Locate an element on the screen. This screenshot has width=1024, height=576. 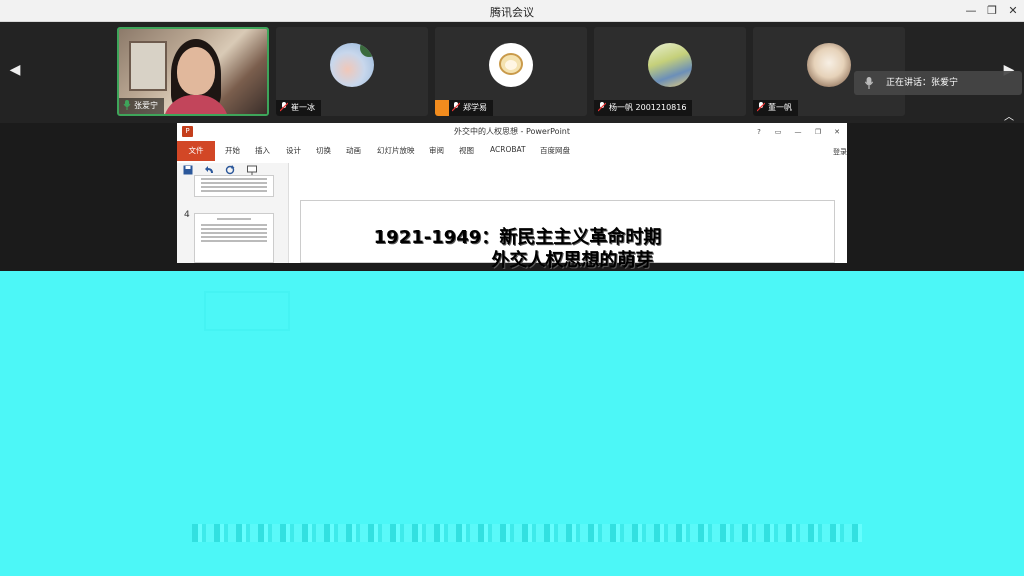
participant-name: 董一帆 is located at coordinates (780, 107).